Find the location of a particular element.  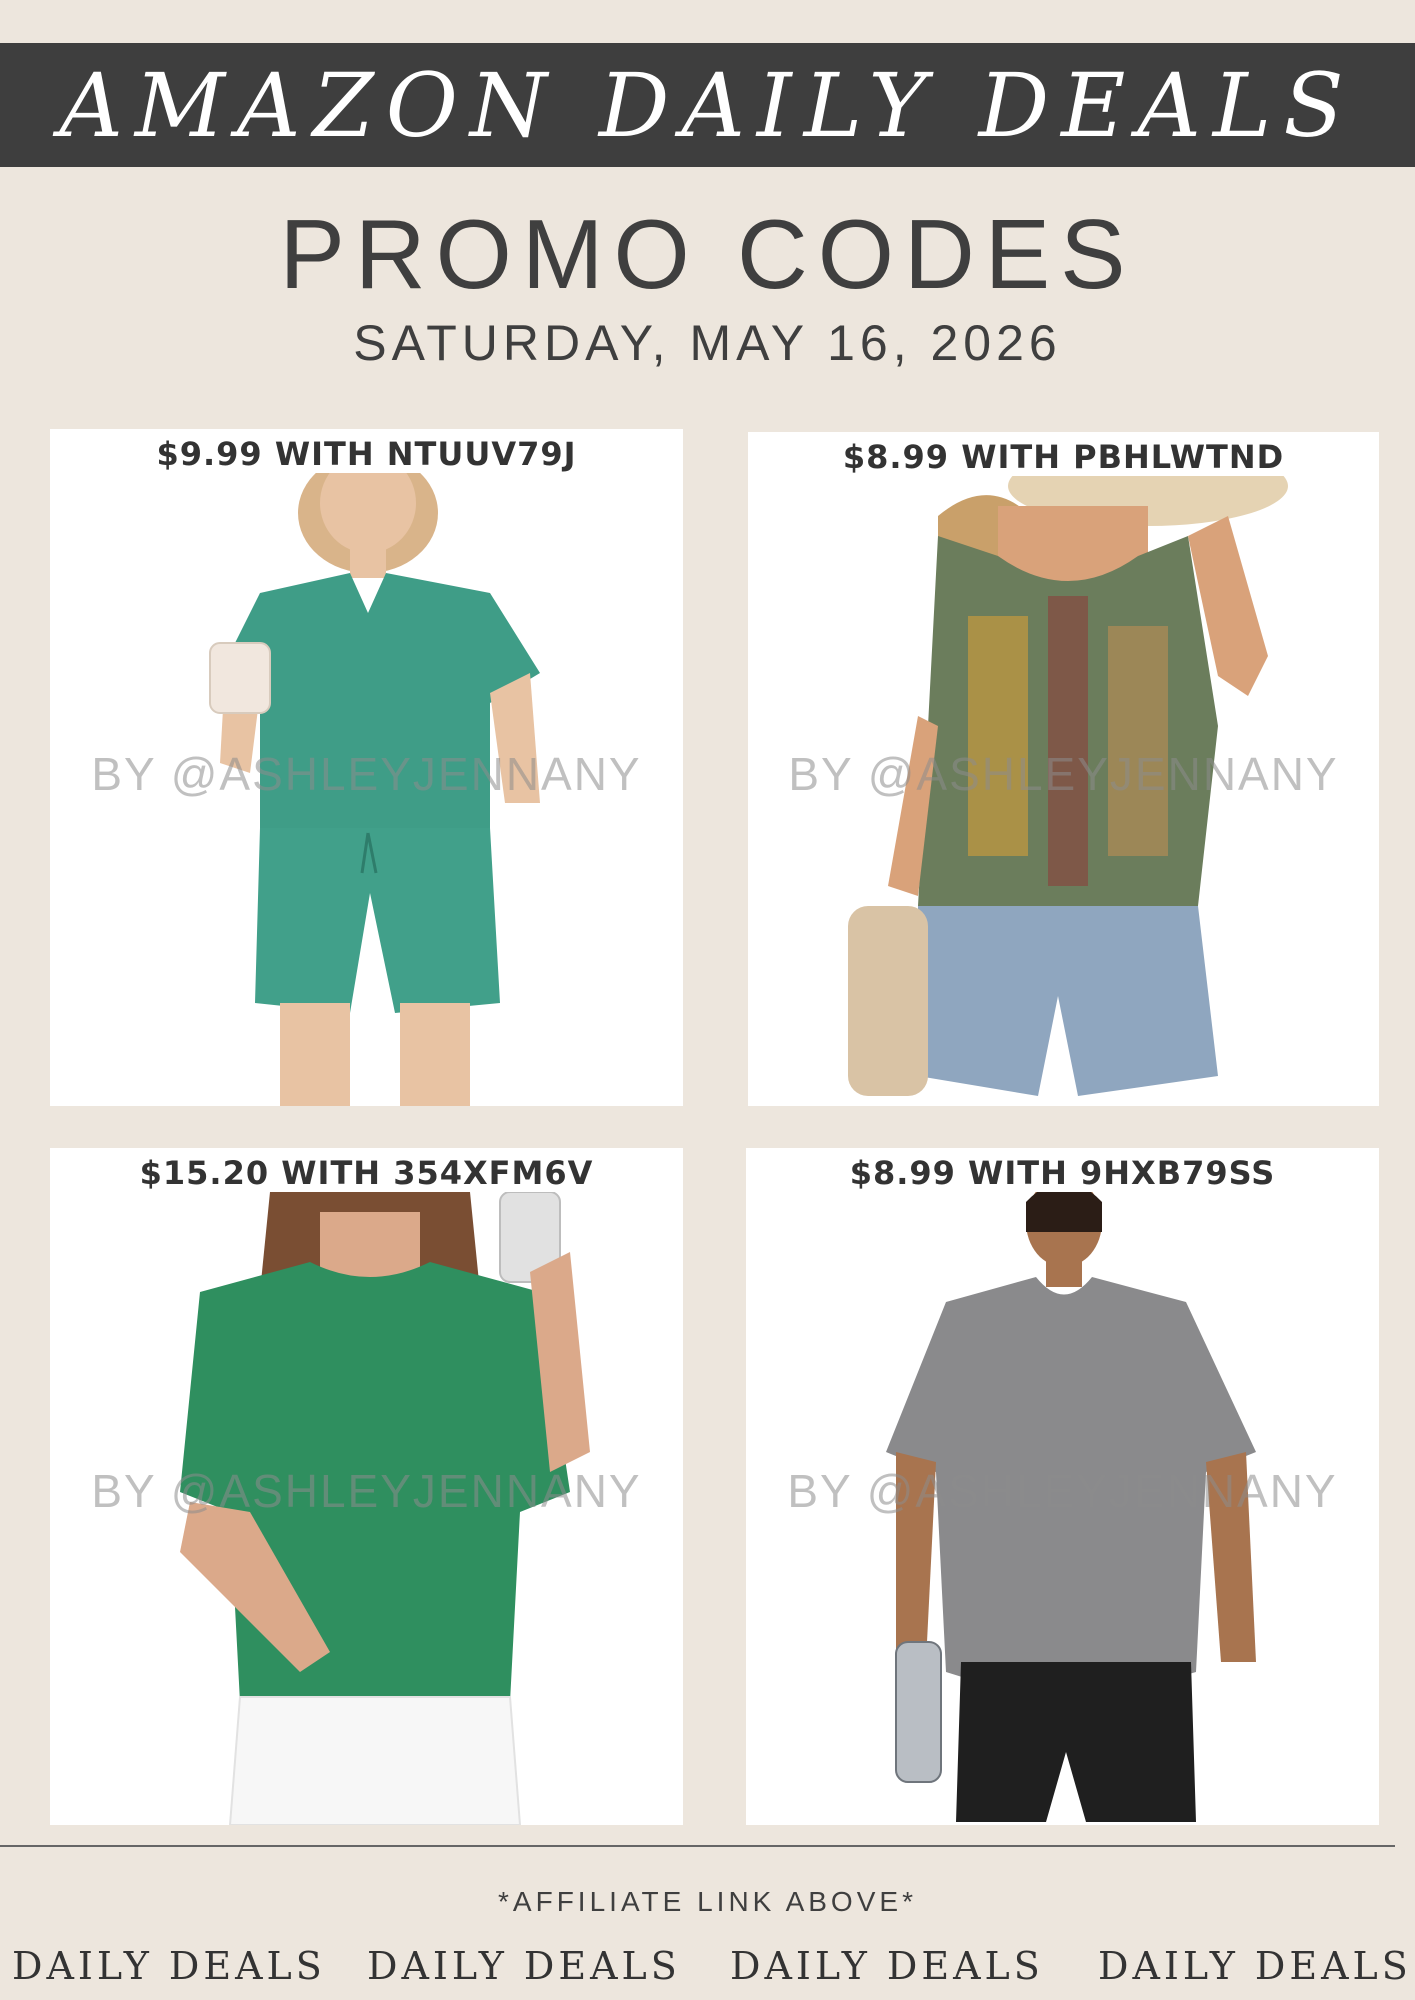

deal-price-code: $8.99 WITH PBHLWTND is located at coordinates (1063, 457).